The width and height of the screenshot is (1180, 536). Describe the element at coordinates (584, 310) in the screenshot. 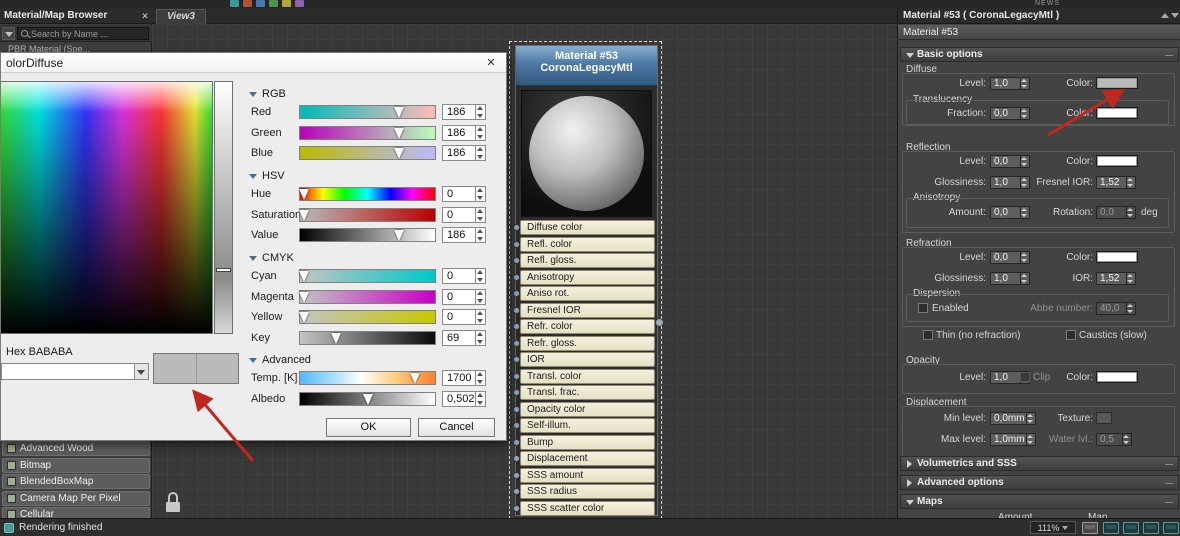

I see `node-slot: Fresnel IOR` at that location.